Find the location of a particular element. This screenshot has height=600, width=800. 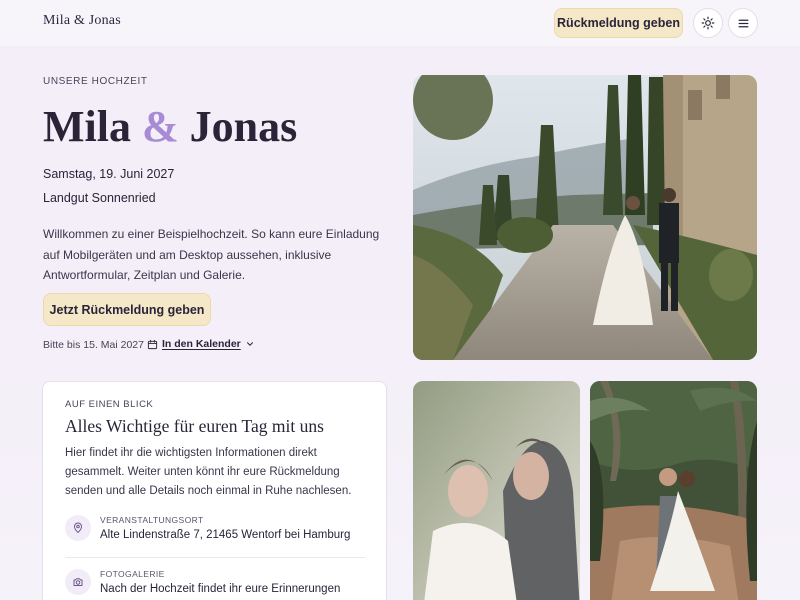

menu-icon is located at coordinates (743, 23).